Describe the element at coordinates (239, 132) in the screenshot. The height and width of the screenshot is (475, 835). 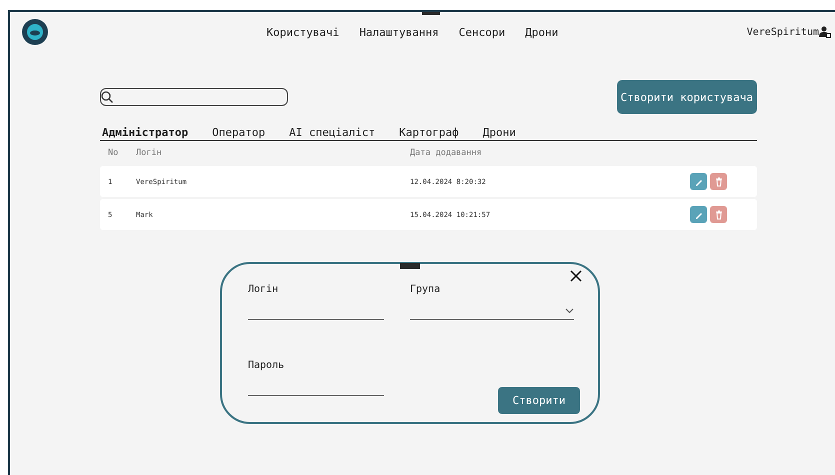
I see `role-tab: Оператор` at that location.